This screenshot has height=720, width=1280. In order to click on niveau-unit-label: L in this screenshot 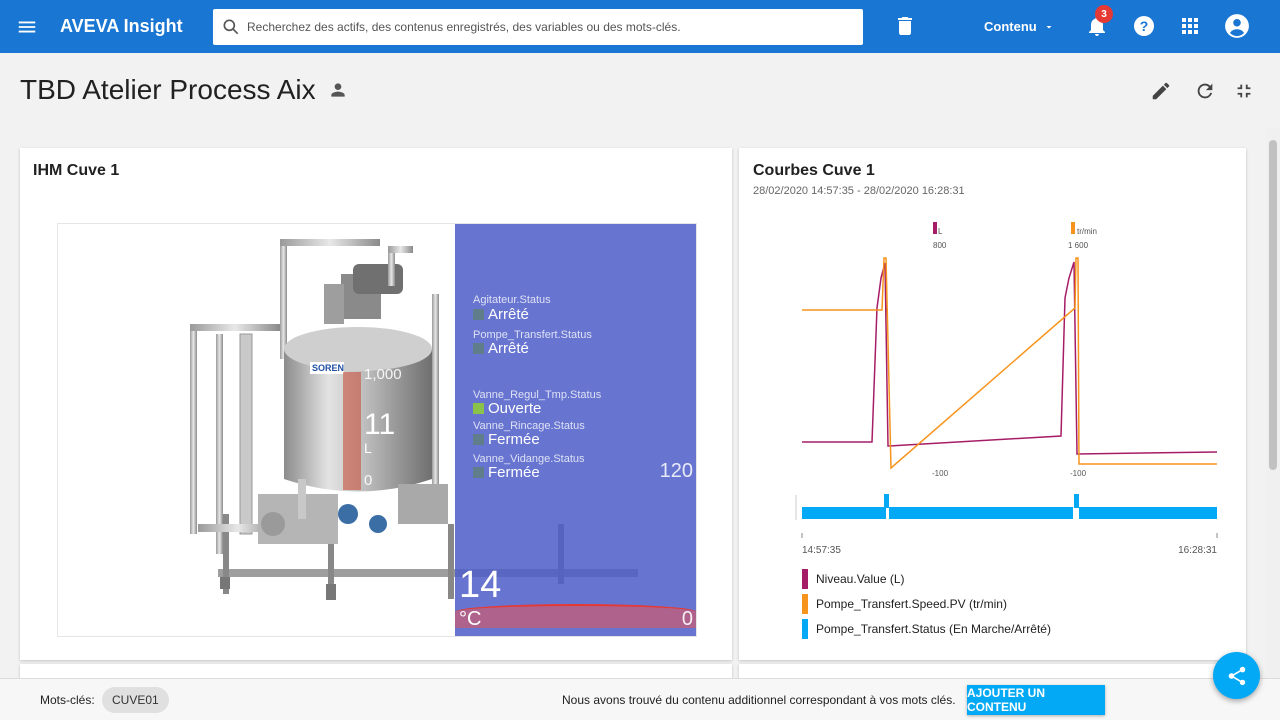, I will do `click(940, 231)`.